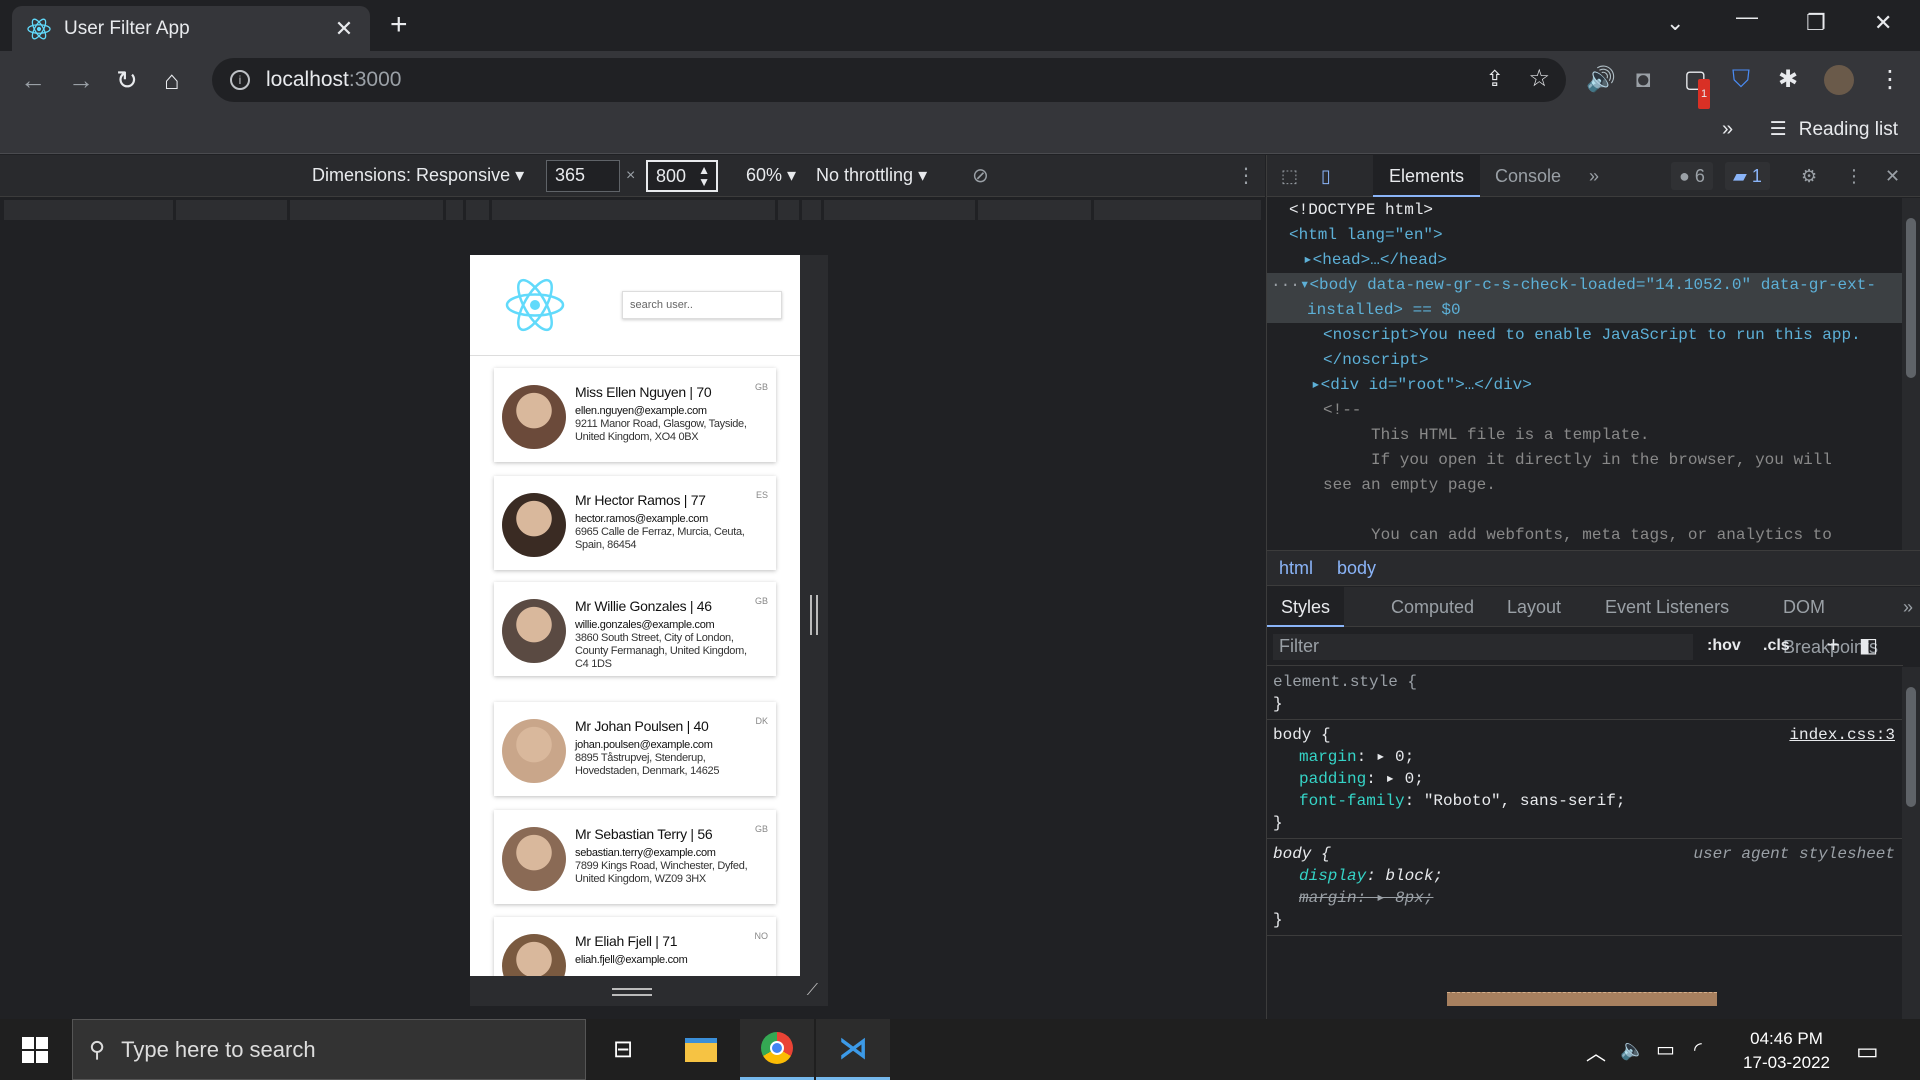  Describe the element at coordinates (1594, 176) in the screenshot. I see `more-tabs-icon: »` at that location.